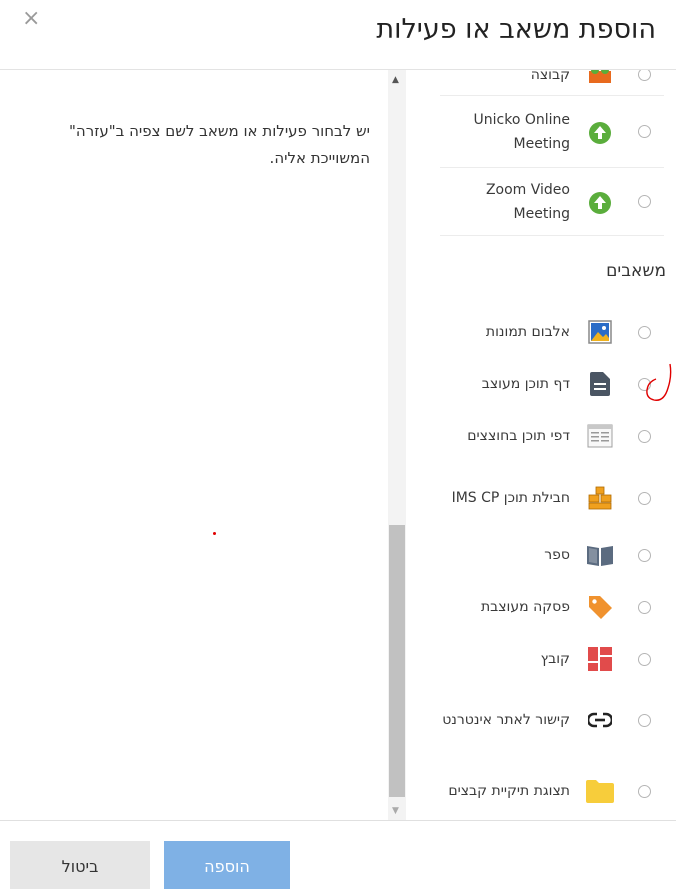 Image resolution: width=676 pixels, height=889 pixels. I want to click on option-formatted-paragraph: פסקה מעוצבת, so click(552, 607).